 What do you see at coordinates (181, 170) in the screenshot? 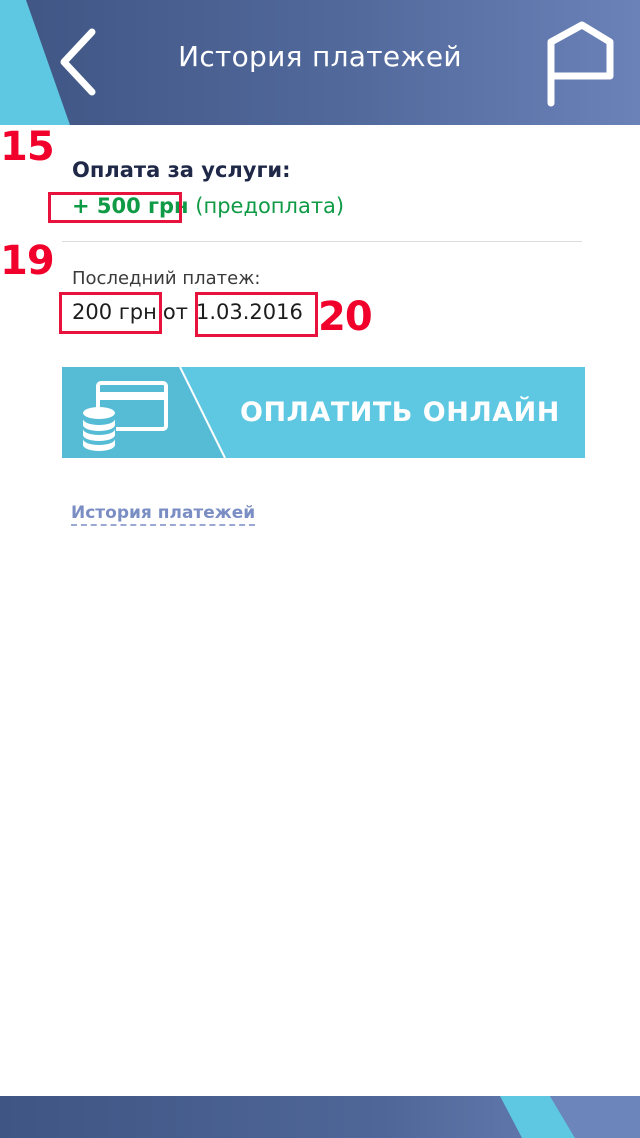
I see `services-title: Оплата за услуги:` at bounding box center [181, 170].